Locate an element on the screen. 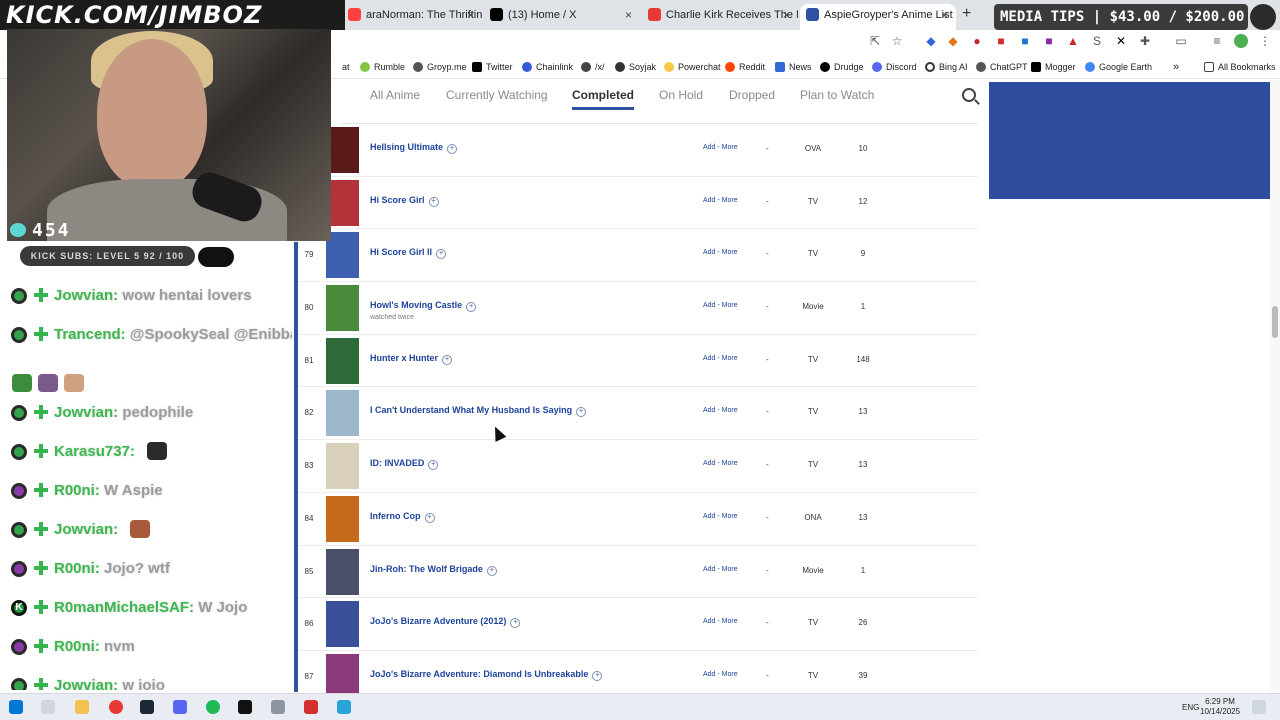  anime-title-link: Howl's Moving Castle + is located at coordinates (423, 306).